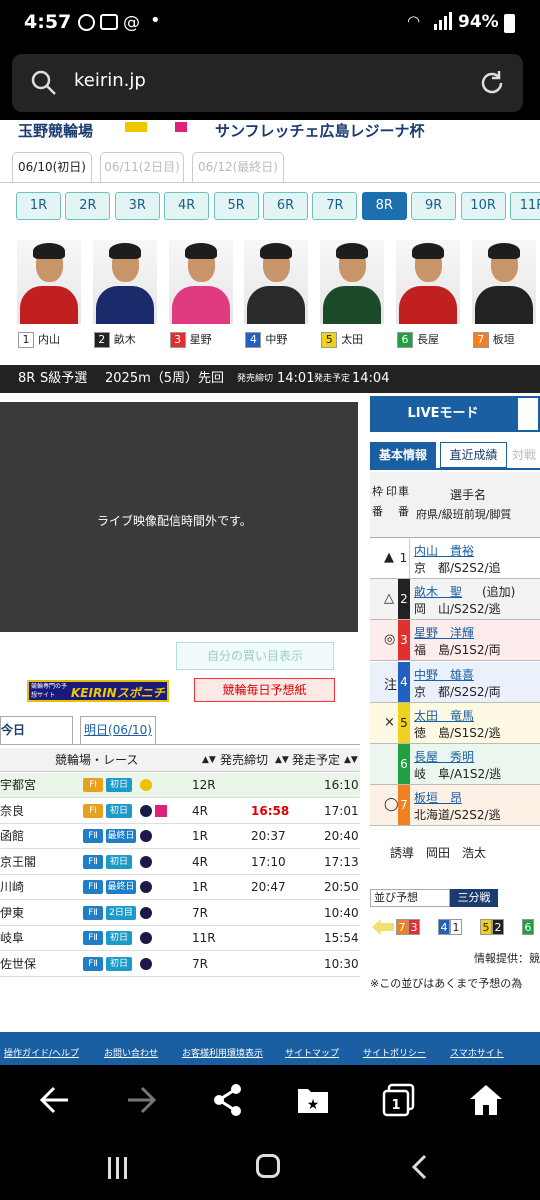 This screenshot has height=1200, width=540. I want to click on tabs-icon: 1, so click(399, 1100).